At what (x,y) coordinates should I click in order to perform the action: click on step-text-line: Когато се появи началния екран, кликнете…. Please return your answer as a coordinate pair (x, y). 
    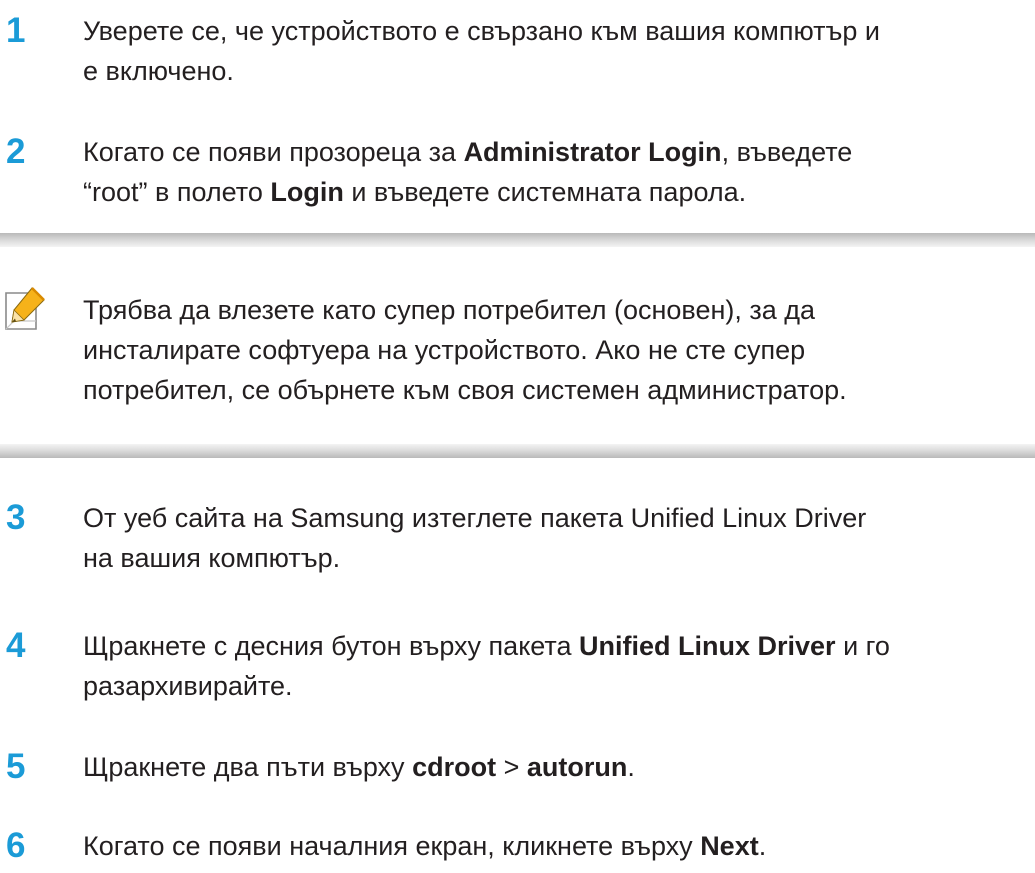
    Looking at the image, I should click on (558, 846).